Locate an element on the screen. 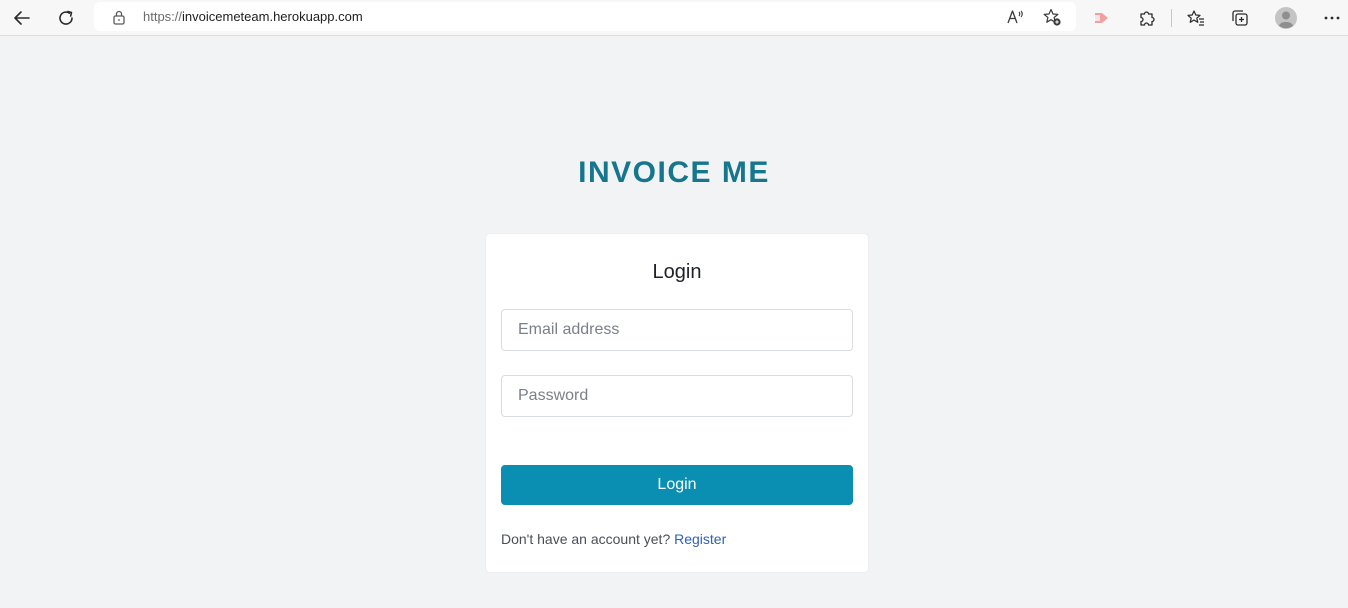 Image resolution: width=1348 pixels, height=608 pixels. refresh-button is located at coordinates (66, 18).